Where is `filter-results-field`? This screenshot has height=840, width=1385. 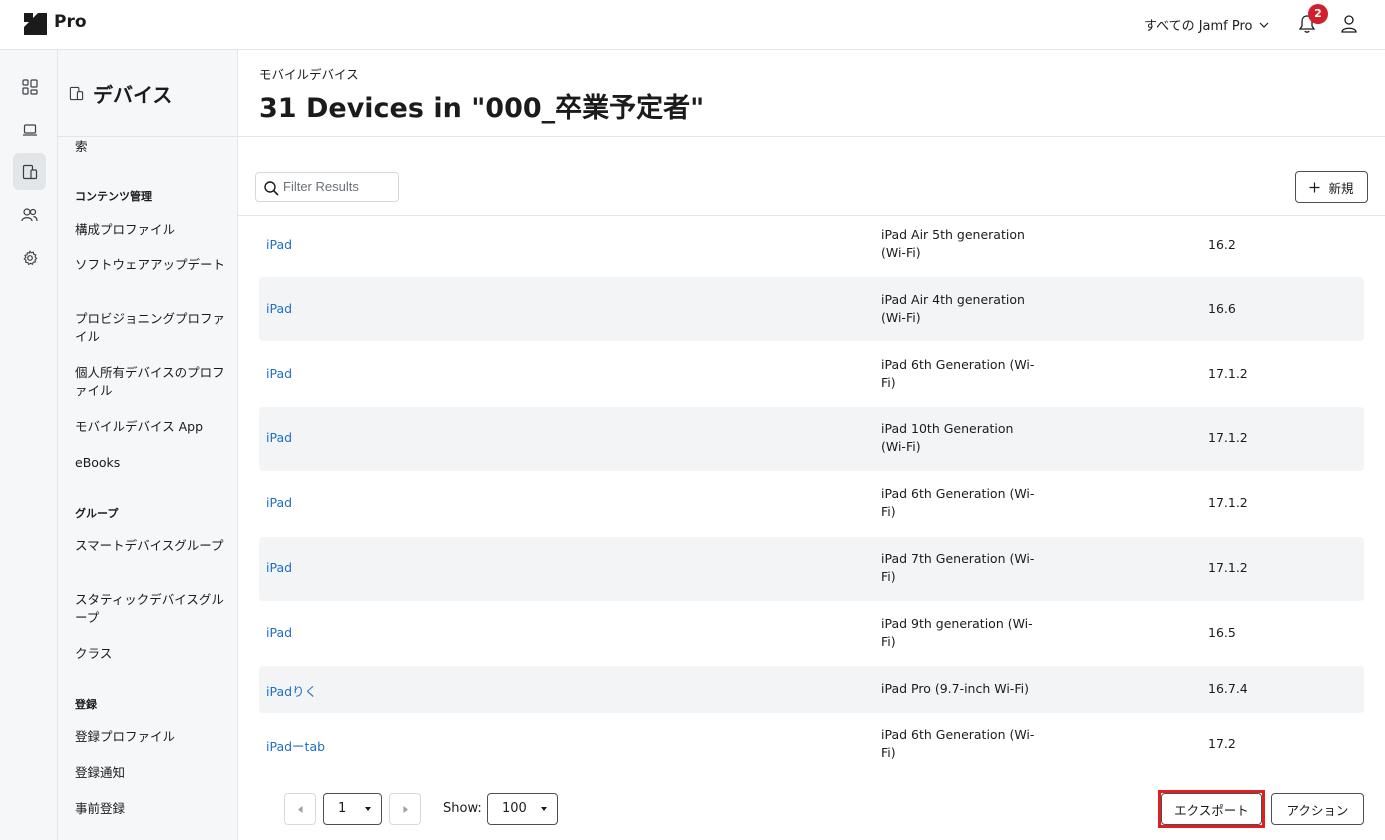
filter-results-field is located at coordinates (327, 187).